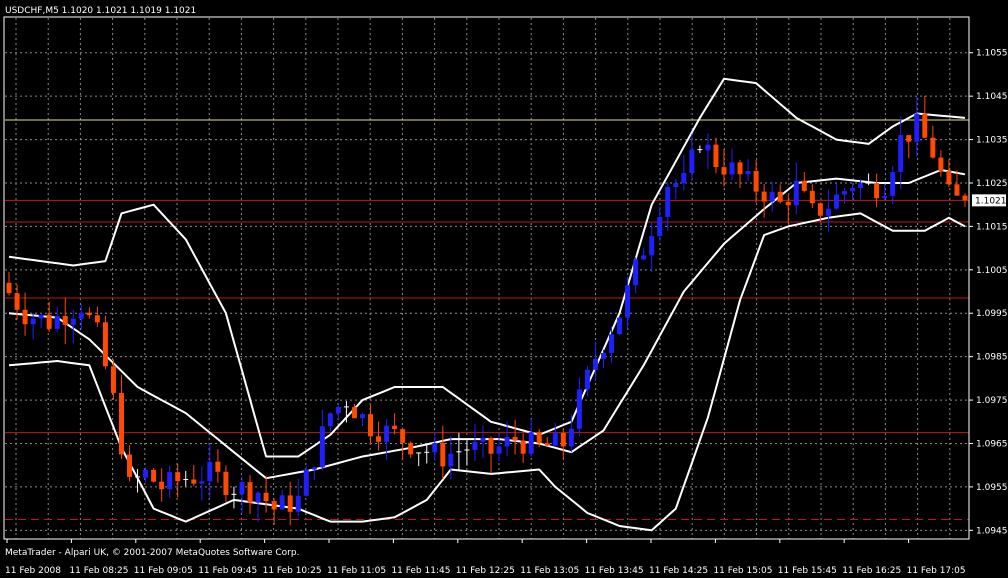  I want to click on current-price-tag: 1.1021, so click(989, 200).